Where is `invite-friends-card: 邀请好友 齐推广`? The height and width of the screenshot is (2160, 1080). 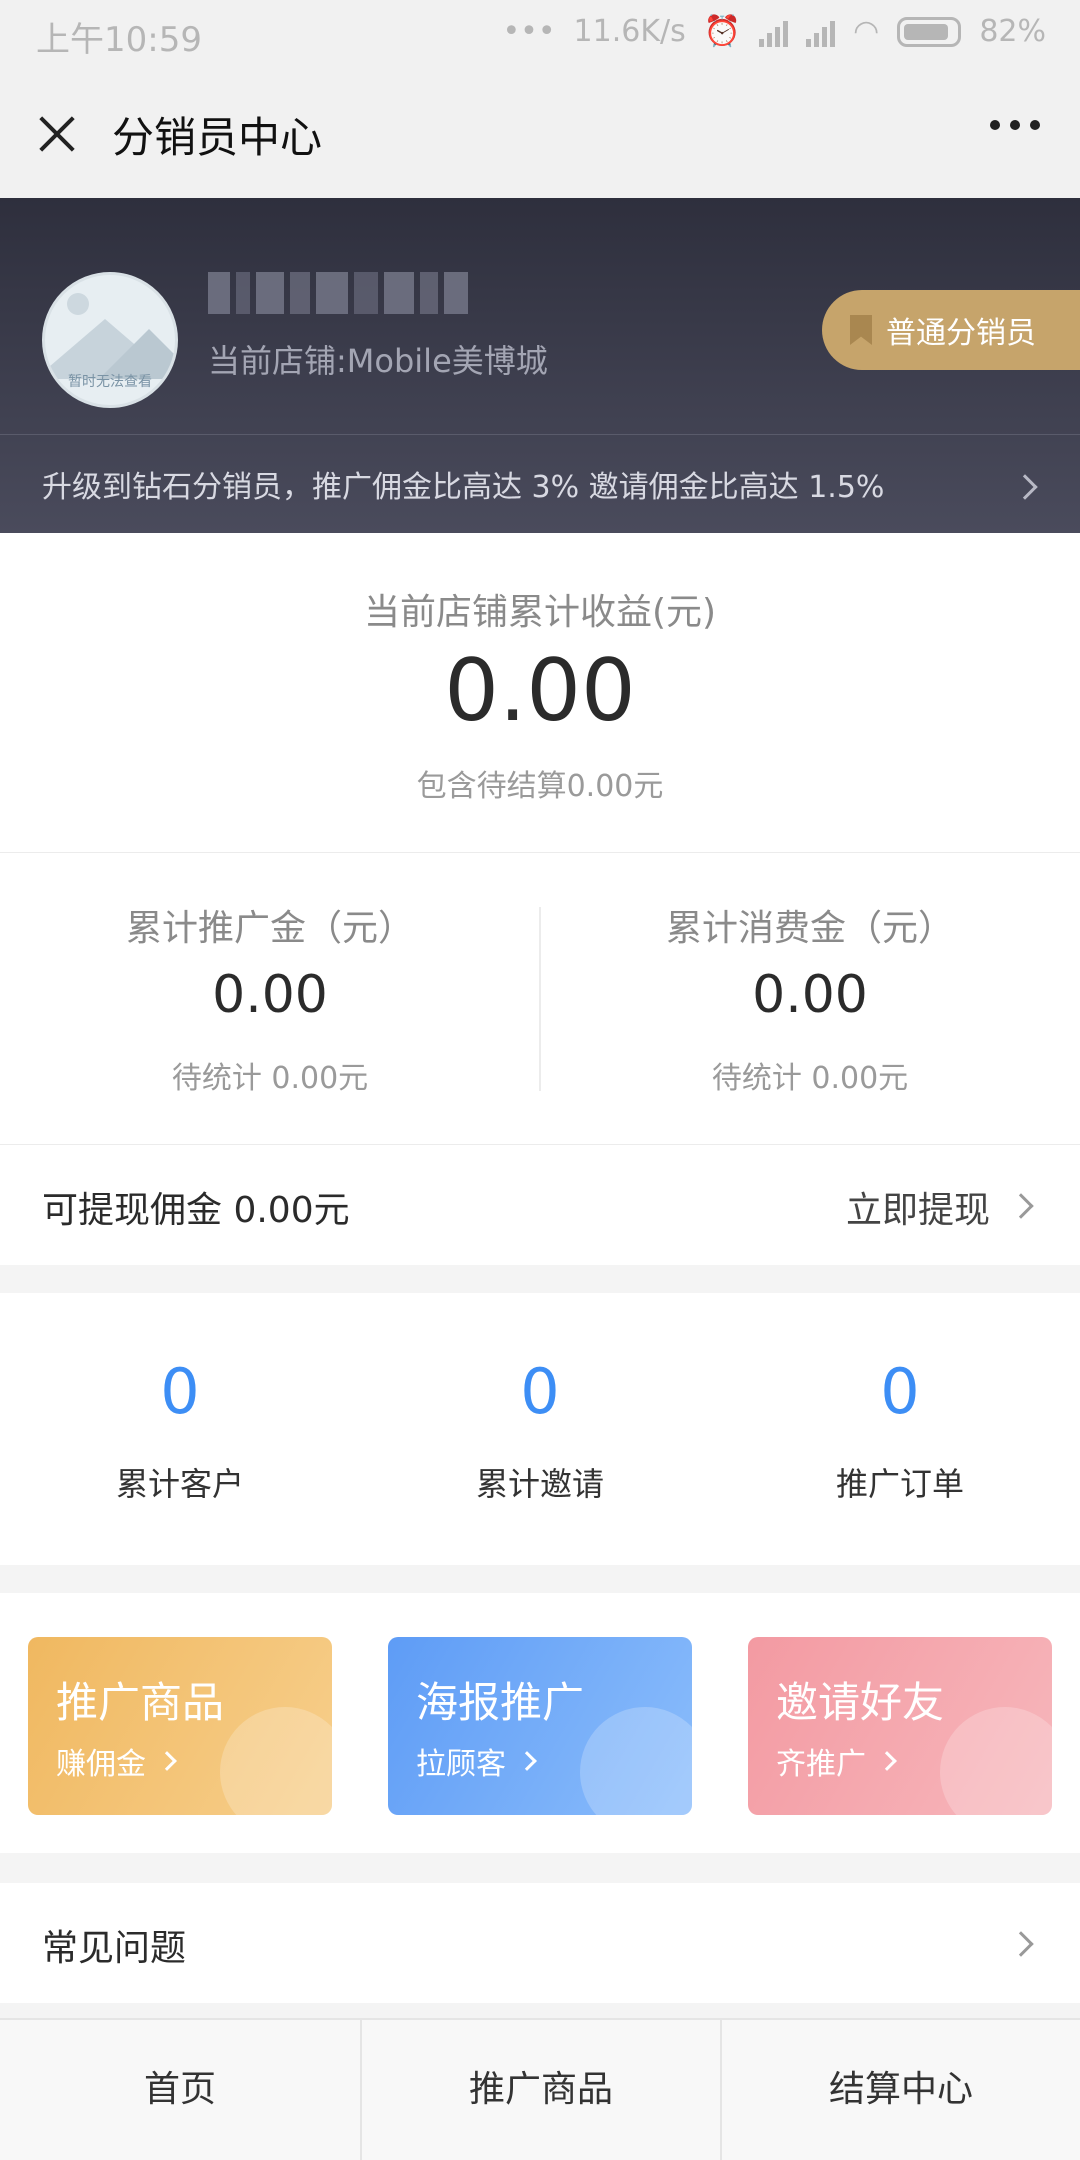 invite-friends-card: 邀请好友 齐推广 is located at coordinates (900, 1726).